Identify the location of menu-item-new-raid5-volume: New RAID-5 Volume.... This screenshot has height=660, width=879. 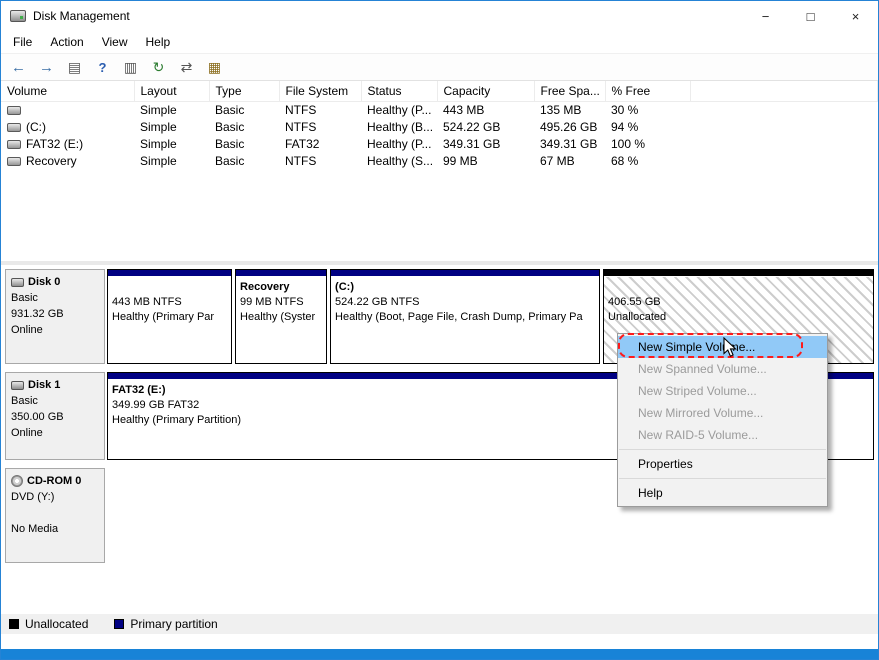
(698, 435).